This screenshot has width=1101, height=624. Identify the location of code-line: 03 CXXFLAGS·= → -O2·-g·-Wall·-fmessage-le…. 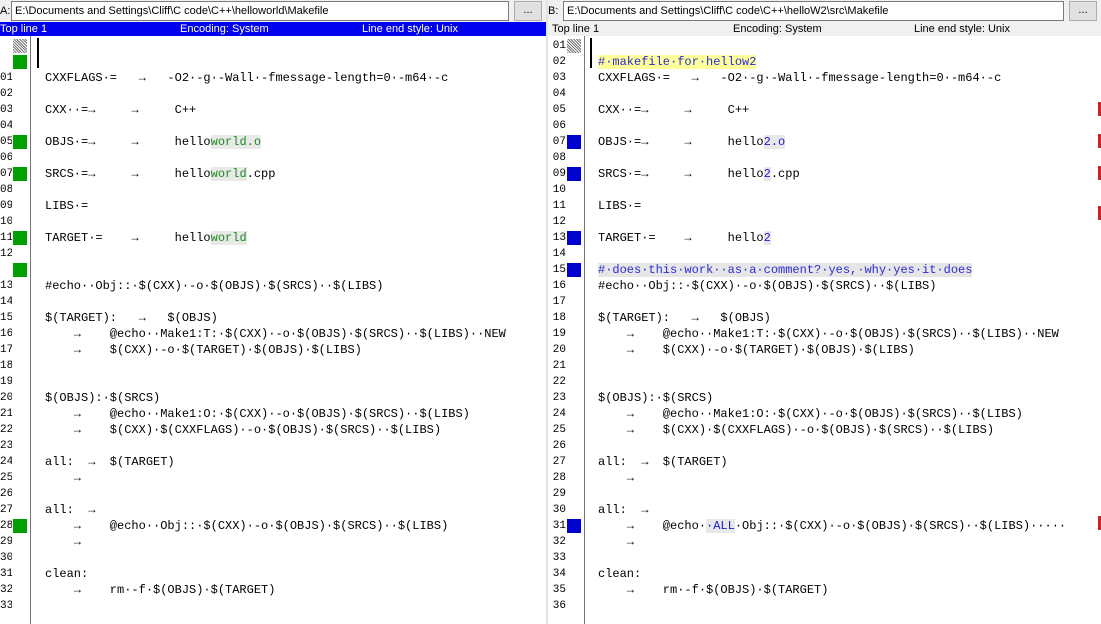
(824, 78).